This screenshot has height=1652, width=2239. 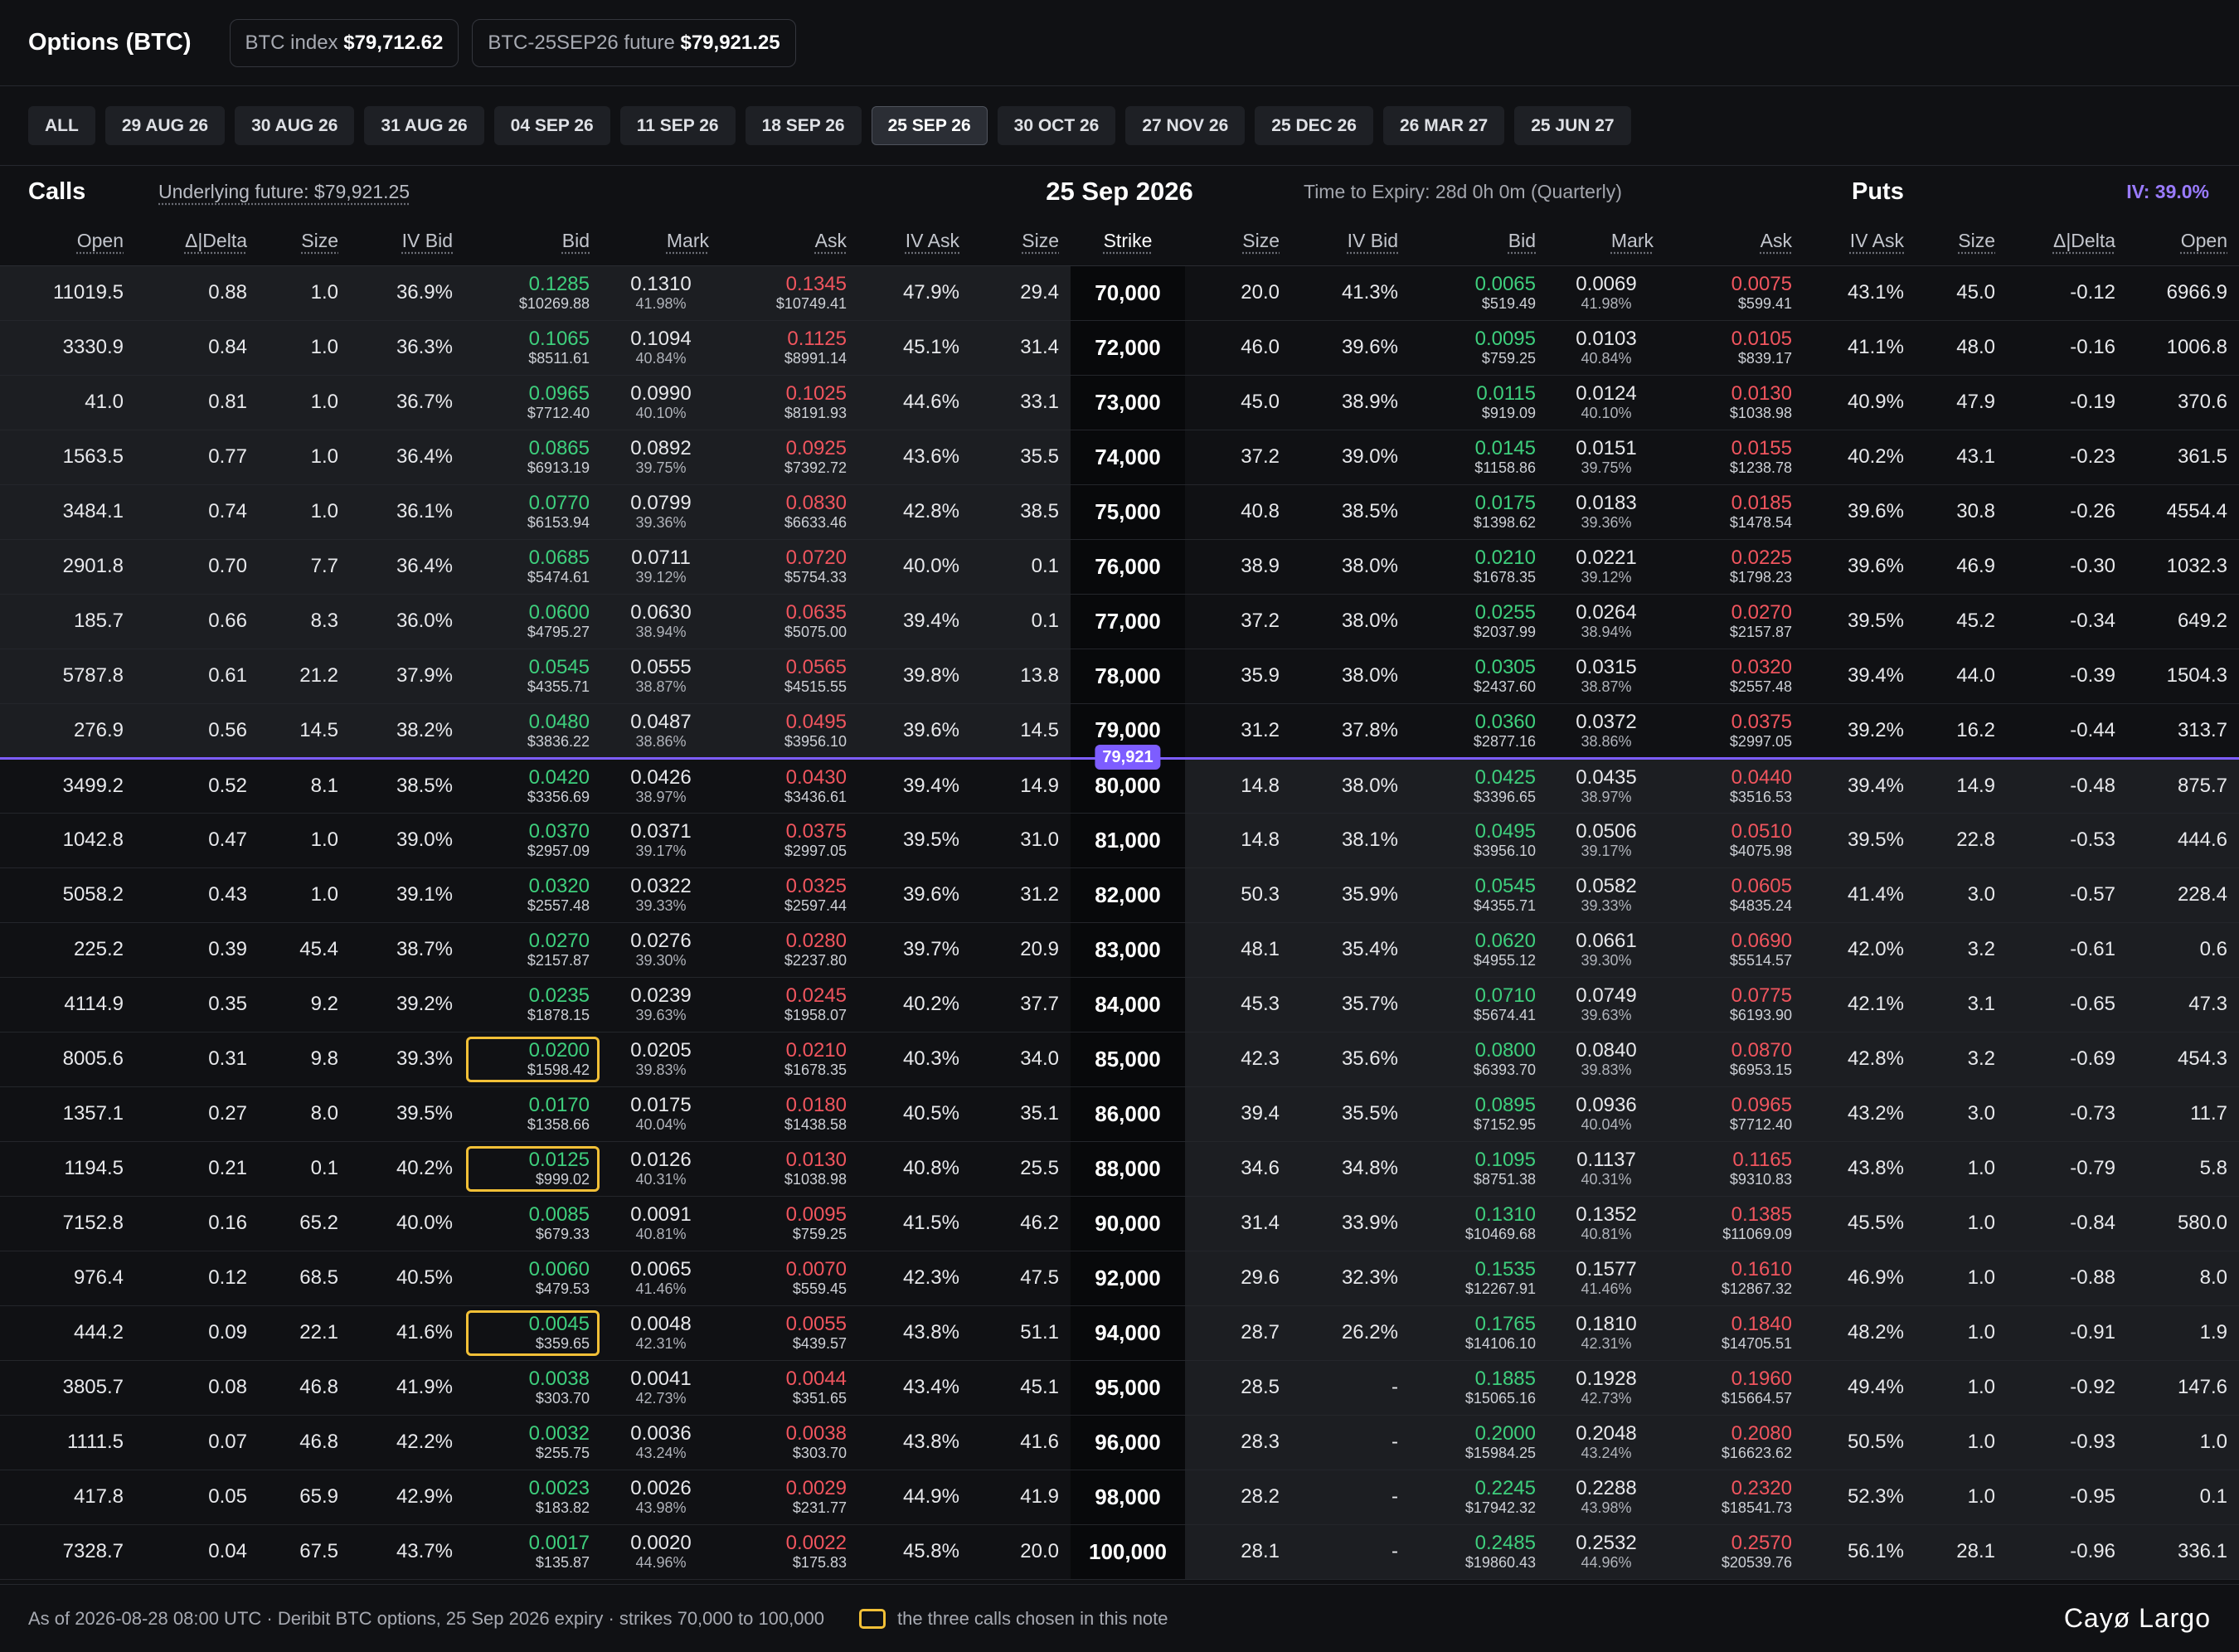 What do you see at coordinates (532, 621) in the screenshot?
I see `call-bid: 0.0600 $4795.27` at bounding box center [532, 621].